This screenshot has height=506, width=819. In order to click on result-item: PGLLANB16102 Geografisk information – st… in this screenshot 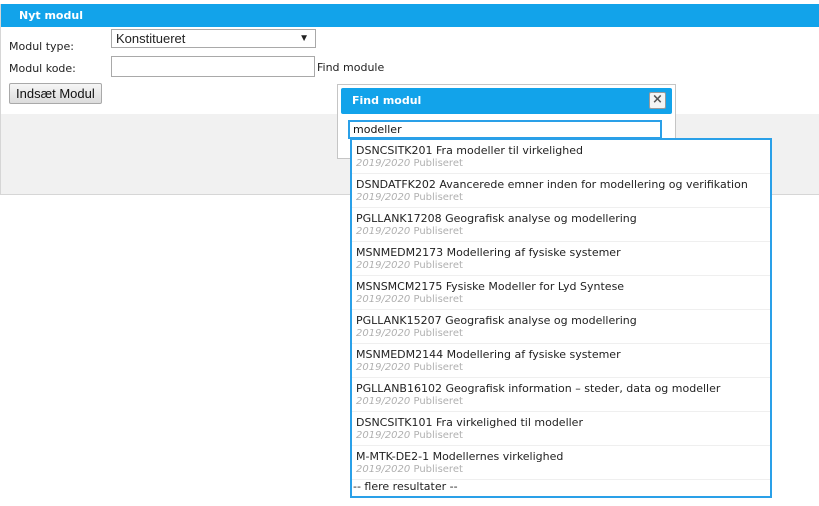, I will do `click(561, 395)`.